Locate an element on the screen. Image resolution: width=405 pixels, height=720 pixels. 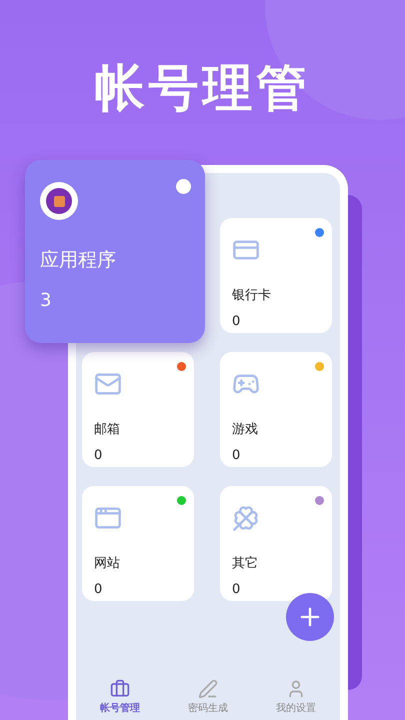
category-card: 银行卡 0 is located at coordinates (276, 275).